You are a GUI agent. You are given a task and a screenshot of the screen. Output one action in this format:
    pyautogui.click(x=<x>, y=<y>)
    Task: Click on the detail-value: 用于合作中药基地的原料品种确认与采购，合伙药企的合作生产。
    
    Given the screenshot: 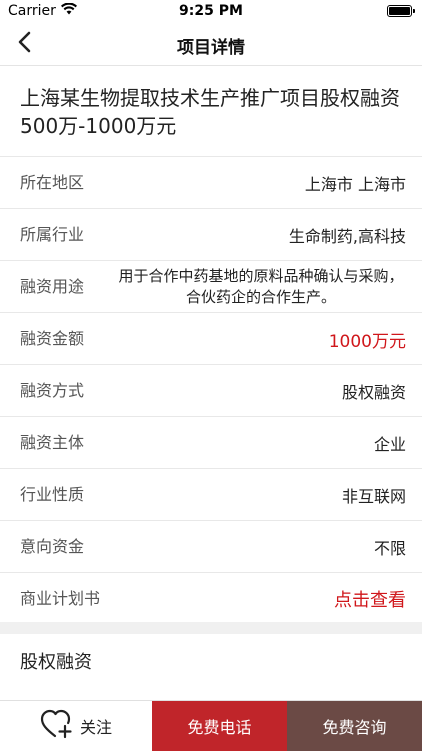 What is the action you would take?
    pyautogui.click(x=261, y=286)
    